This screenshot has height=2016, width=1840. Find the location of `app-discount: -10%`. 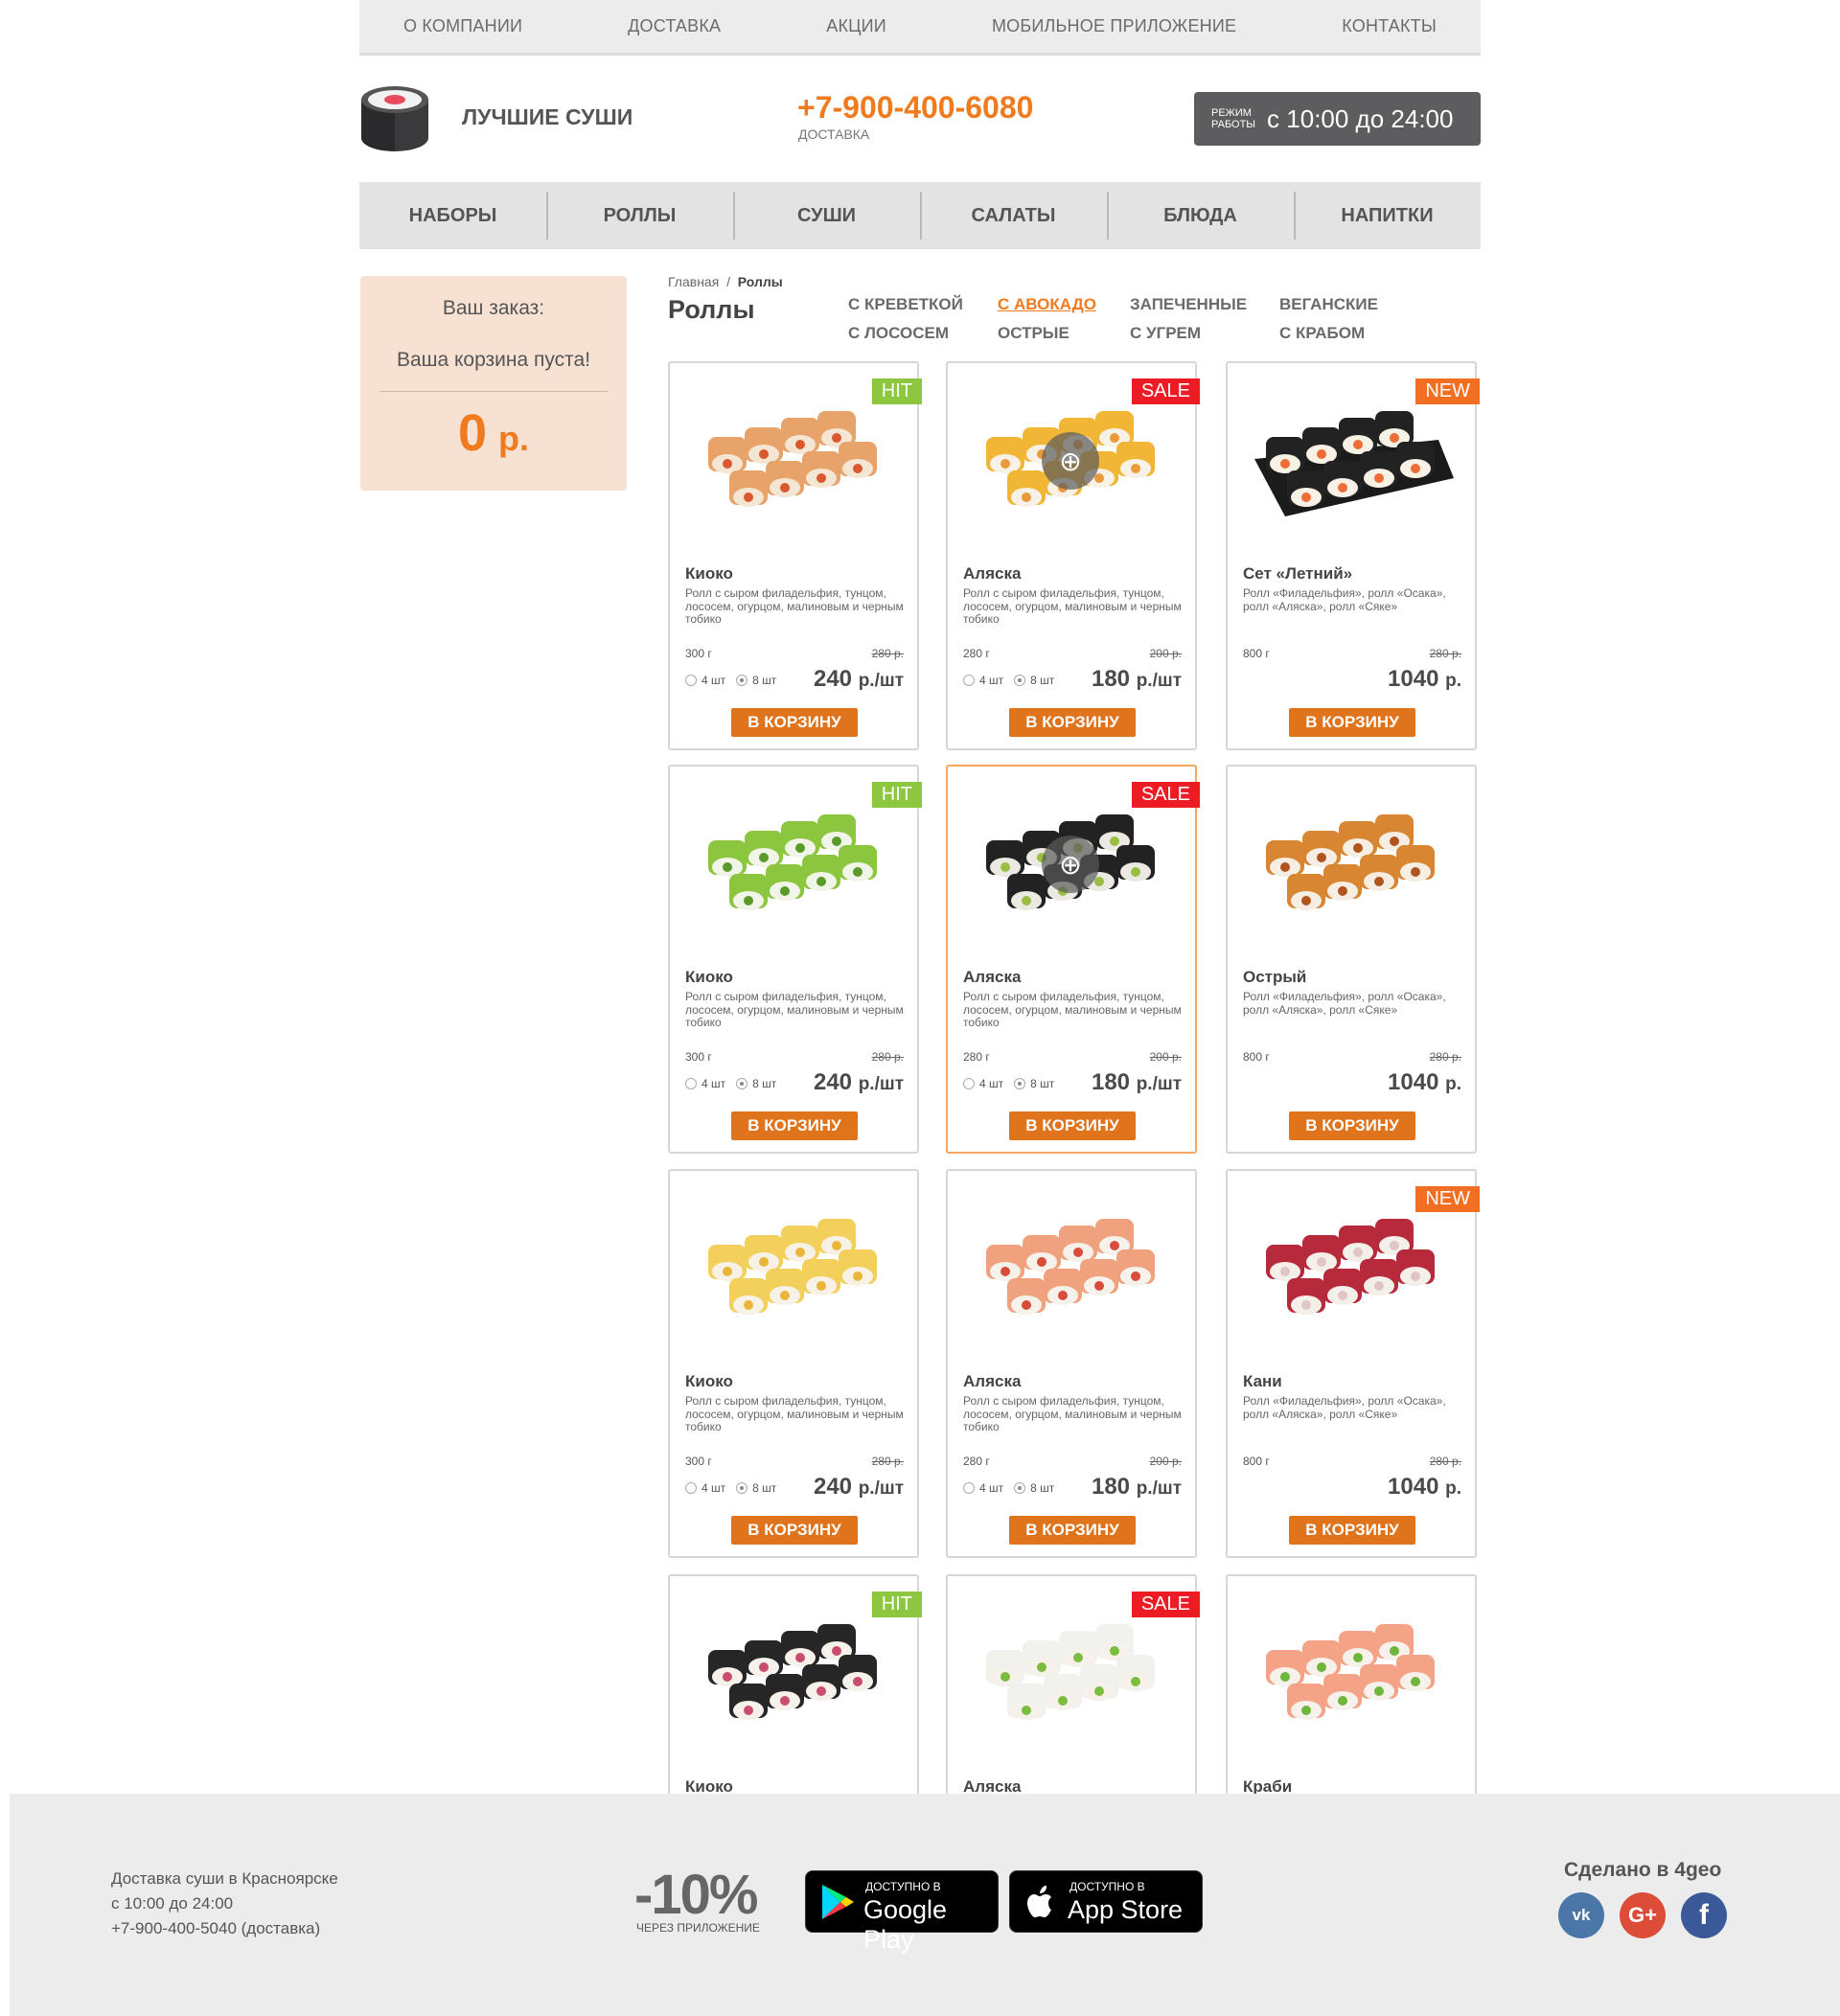

app-discount: -10% is located at coordinates (696, 1895).